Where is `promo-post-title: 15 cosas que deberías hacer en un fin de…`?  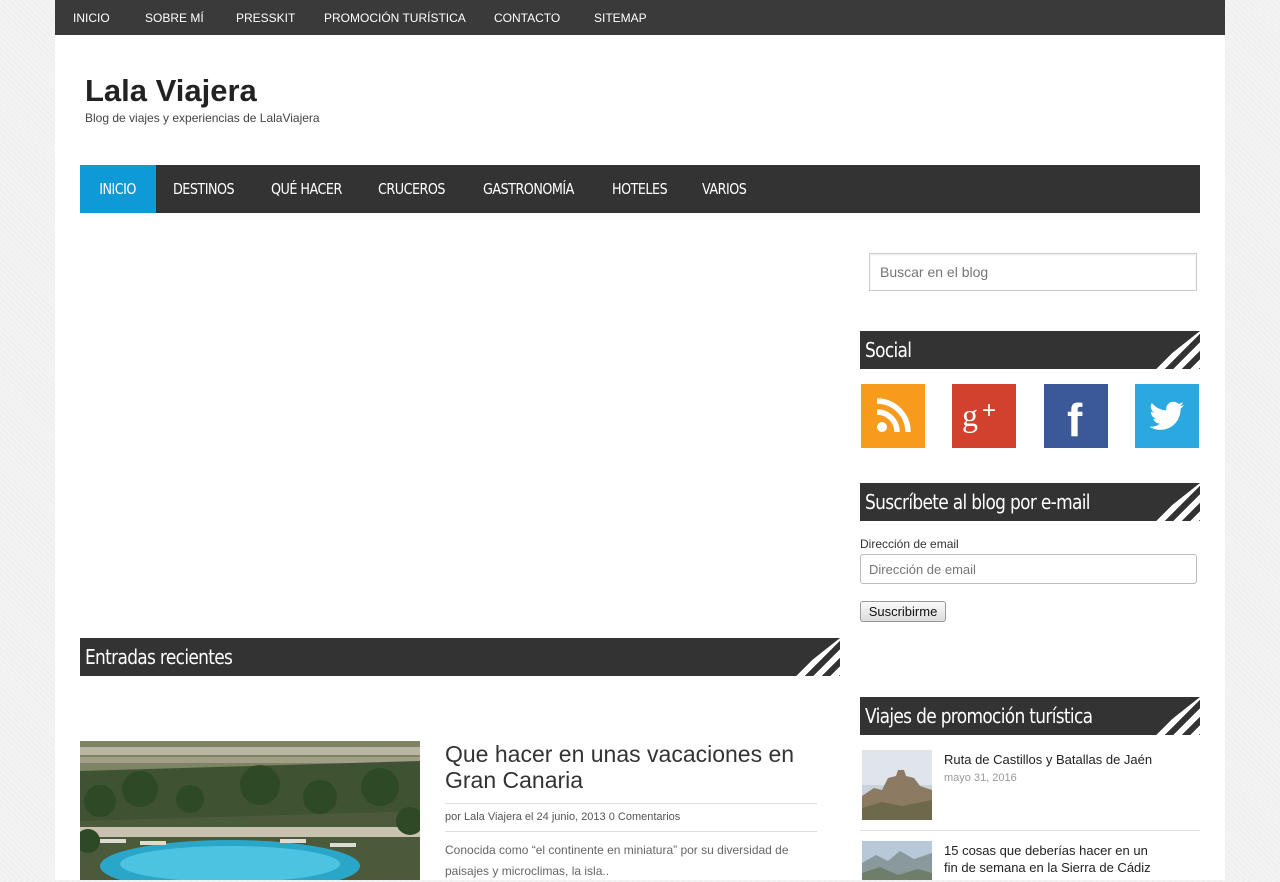 promo-post-title: 15 cosas que deberías hacer en un fin de… is located at coordinates (1054, 859).